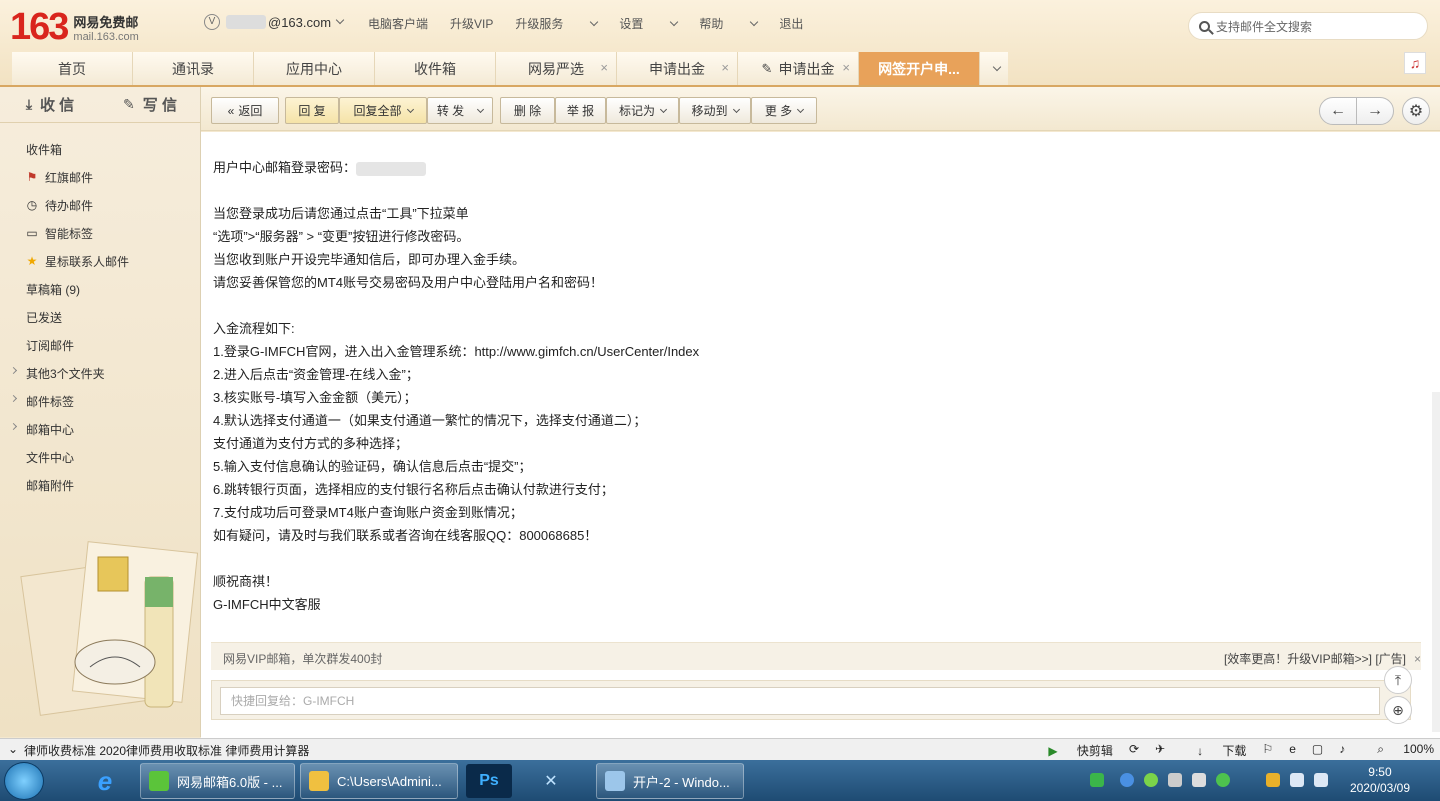 Image resolution: width=1440 pixels, height=801 pixels. What do you see at coordinates (1297, 780) in the screenshot?
I see `volume-icon` at bounding box center [1297, 780].